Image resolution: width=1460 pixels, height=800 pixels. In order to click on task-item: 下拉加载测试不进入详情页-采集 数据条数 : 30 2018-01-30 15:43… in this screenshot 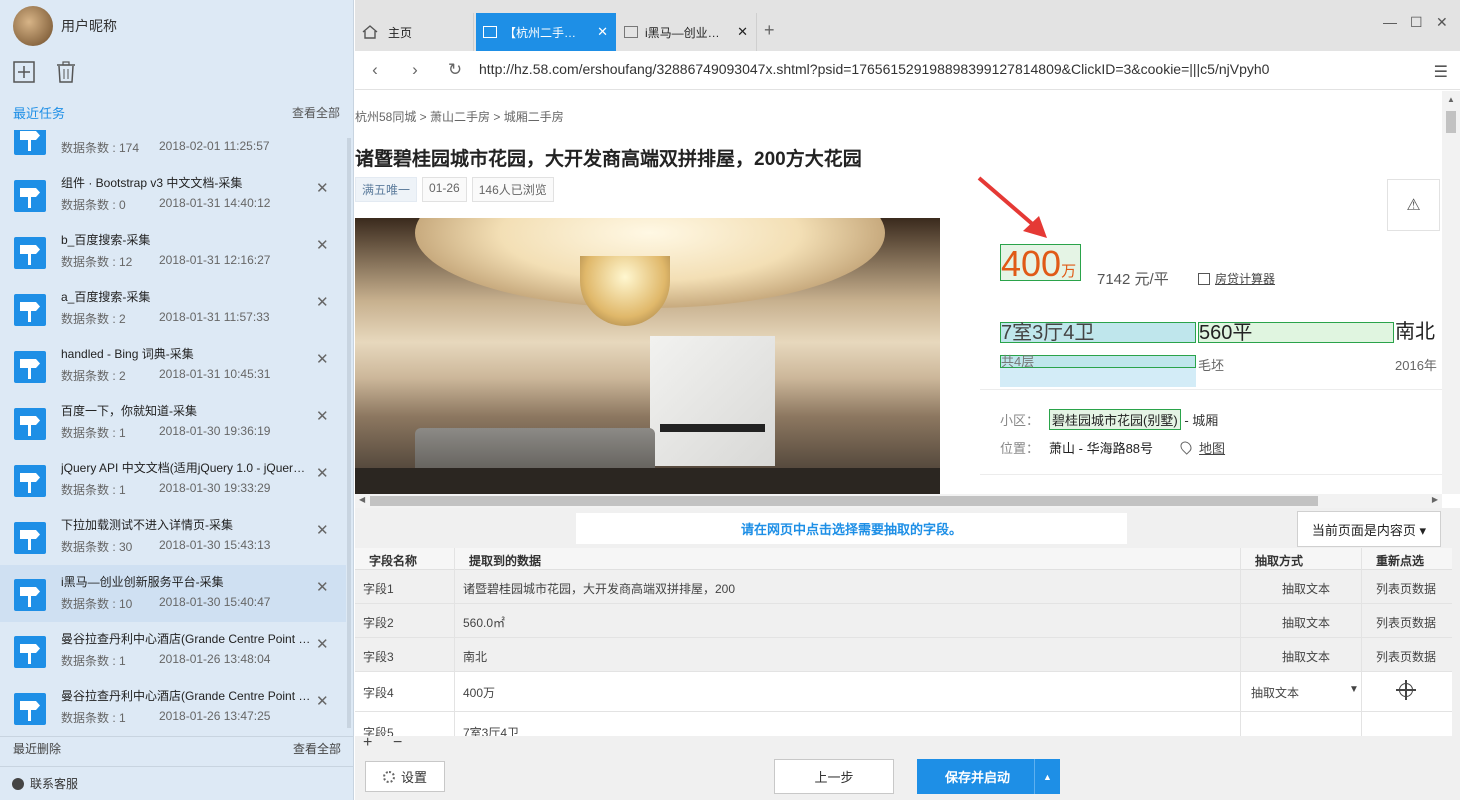, I will do `click(173, 536)`.